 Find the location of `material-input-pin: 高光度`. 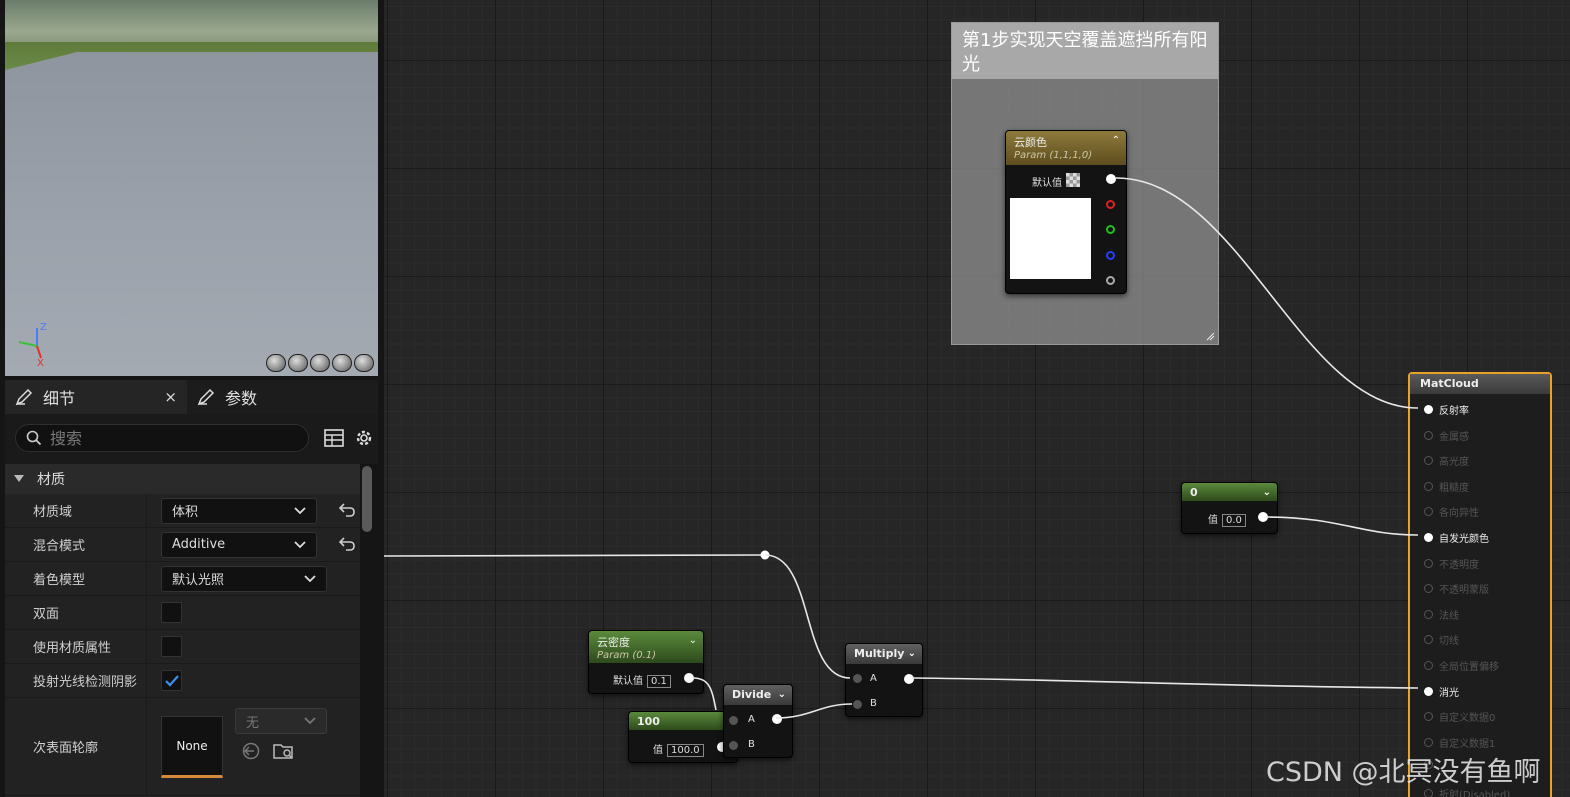

material-input-pin: 高光度 is located at coordinates (1446, 460).